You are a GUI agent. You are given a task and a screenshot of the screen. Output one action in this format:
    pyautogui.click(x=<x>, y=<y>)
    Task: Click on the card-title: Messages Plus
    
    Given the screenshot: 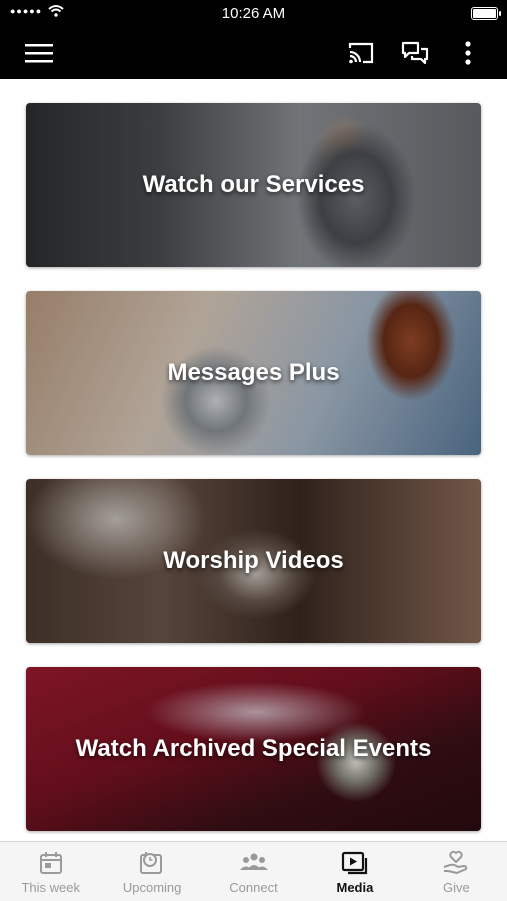 What is the action you would take?
    pyautogui.click(x=253, y=372)
    